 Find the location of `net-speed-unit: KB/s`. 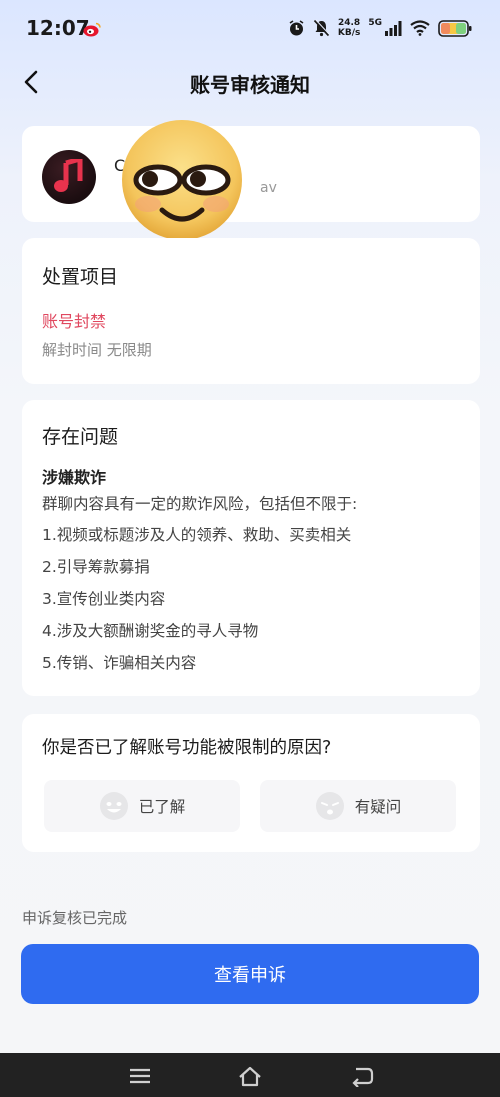

net-speed-unit: KB/s is located at coordinates (349, 33).